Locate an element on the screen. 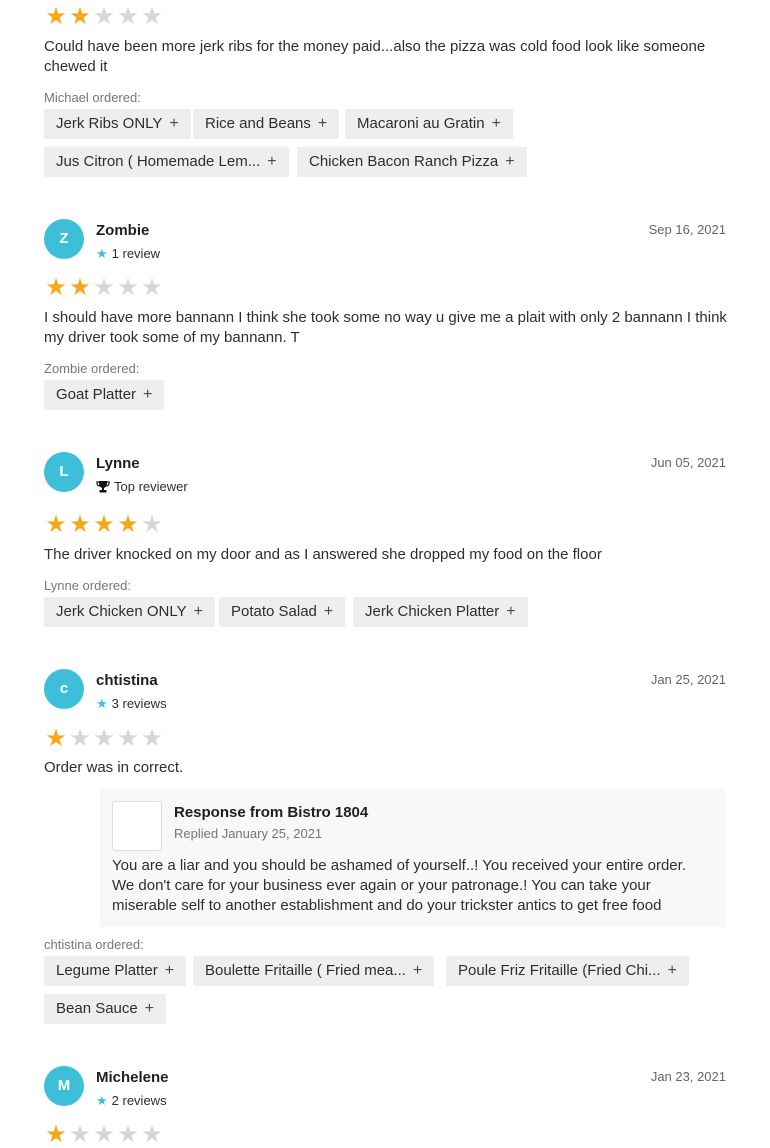 Image resolution: width=770 pixels, height=1148 pixels. ordered-item-chip: Chicken Bacon Ranch Pizza + is located at coordinates (412, 162).